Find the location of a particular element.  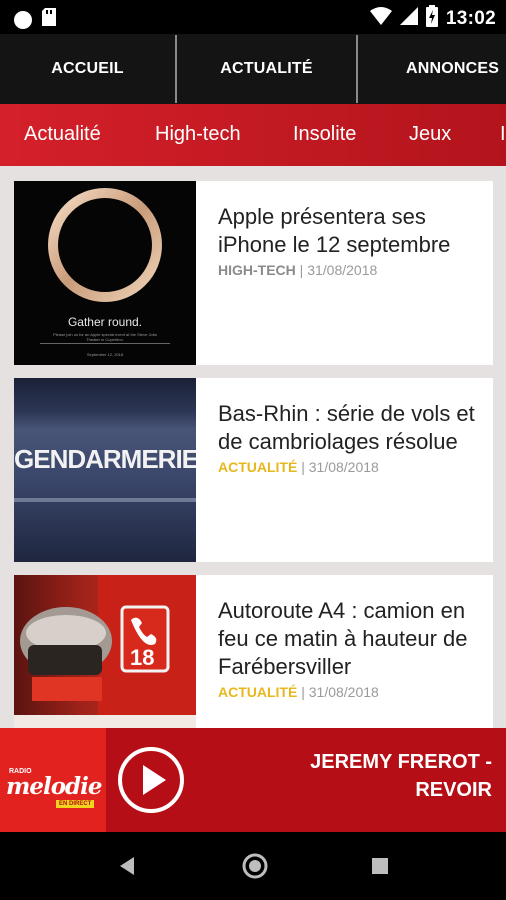

image-caption: Gather round. is located at coordinates (105, 322).